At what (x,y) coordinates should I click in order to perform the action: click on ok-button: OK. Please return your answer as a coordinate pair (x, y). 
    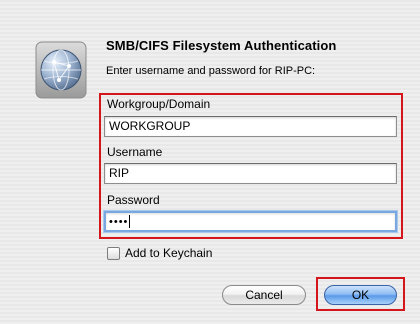
    Looking at the image, I should click on (360, 295).